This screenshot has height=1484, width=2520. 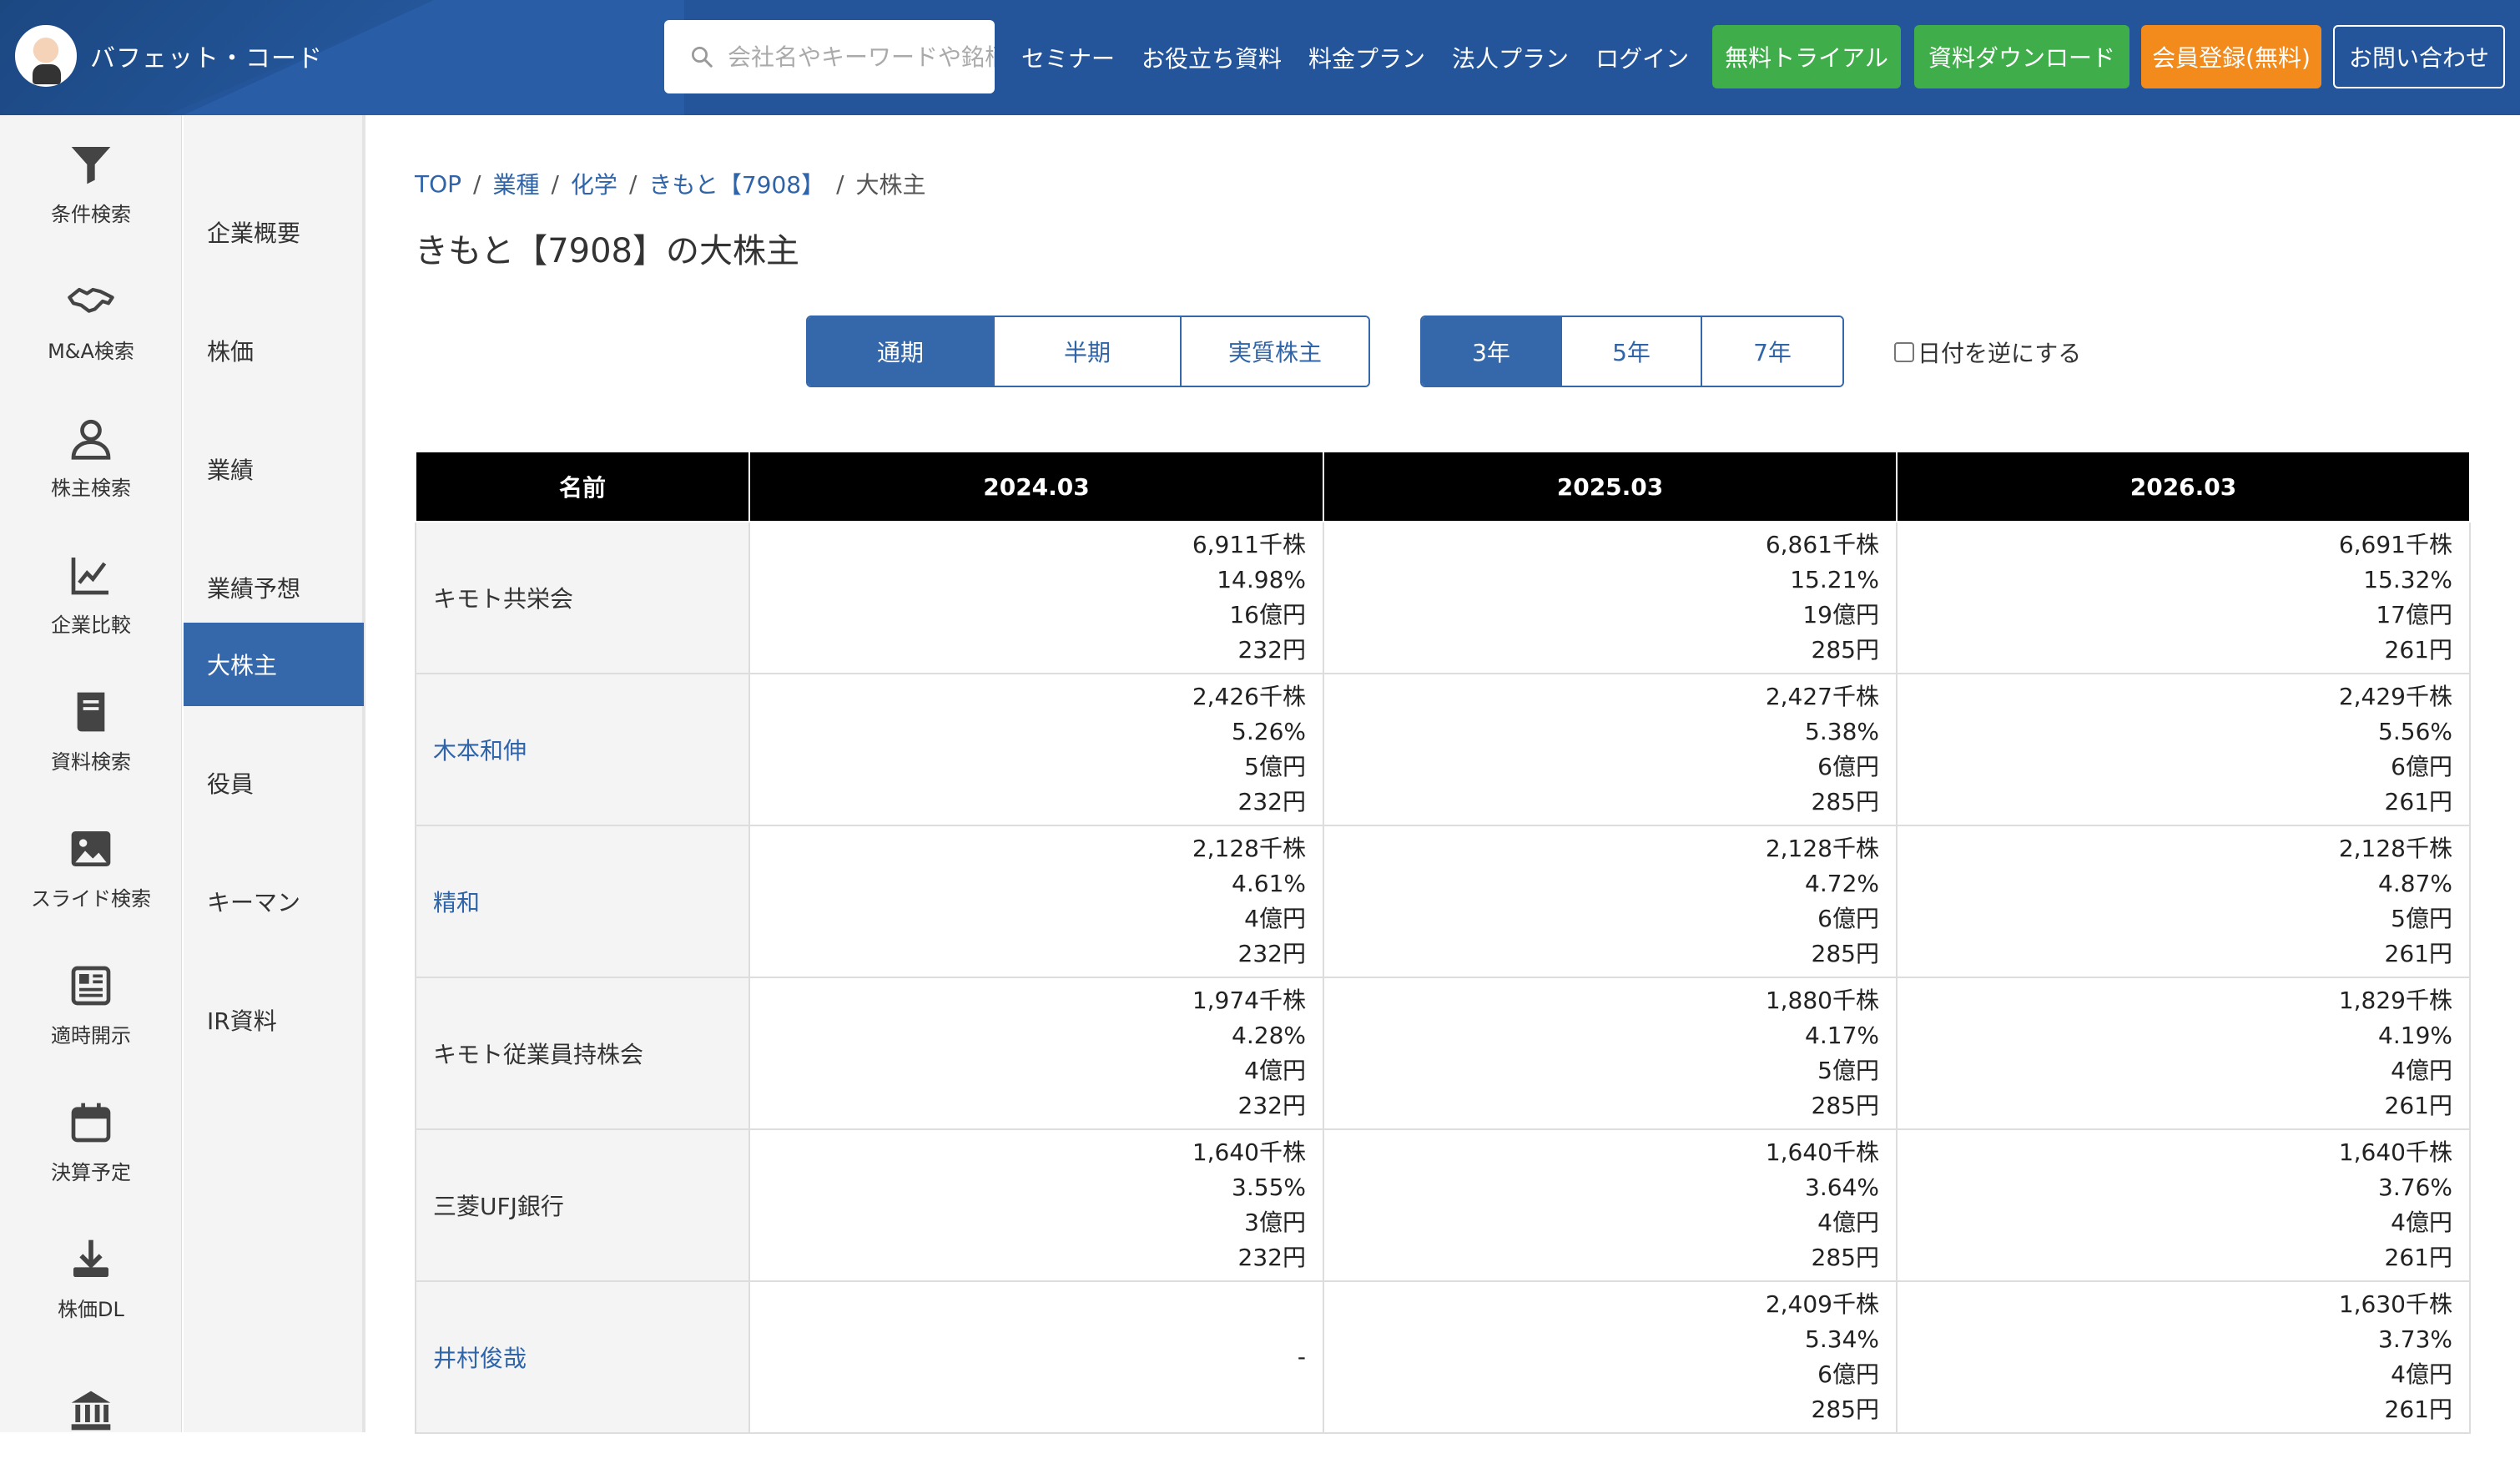 I want to click on ratio-value: 3.76%, so click(x=2415, y=1187).